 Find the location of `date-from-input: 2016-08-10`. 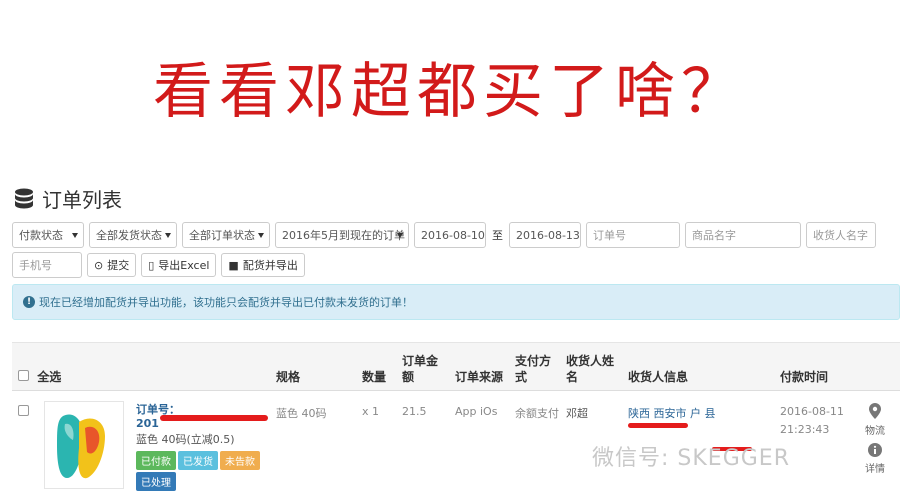

date-from-input: 2016-08-10 is located at coordinates (450, 235).